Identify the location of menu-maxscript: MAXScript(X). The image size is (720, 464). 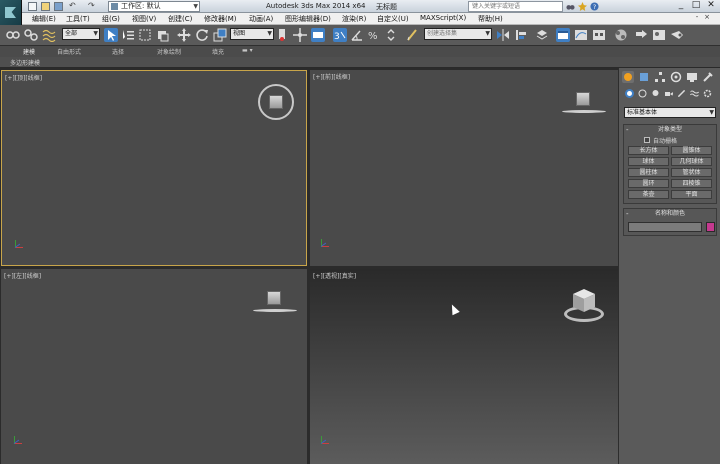
(443, 18).